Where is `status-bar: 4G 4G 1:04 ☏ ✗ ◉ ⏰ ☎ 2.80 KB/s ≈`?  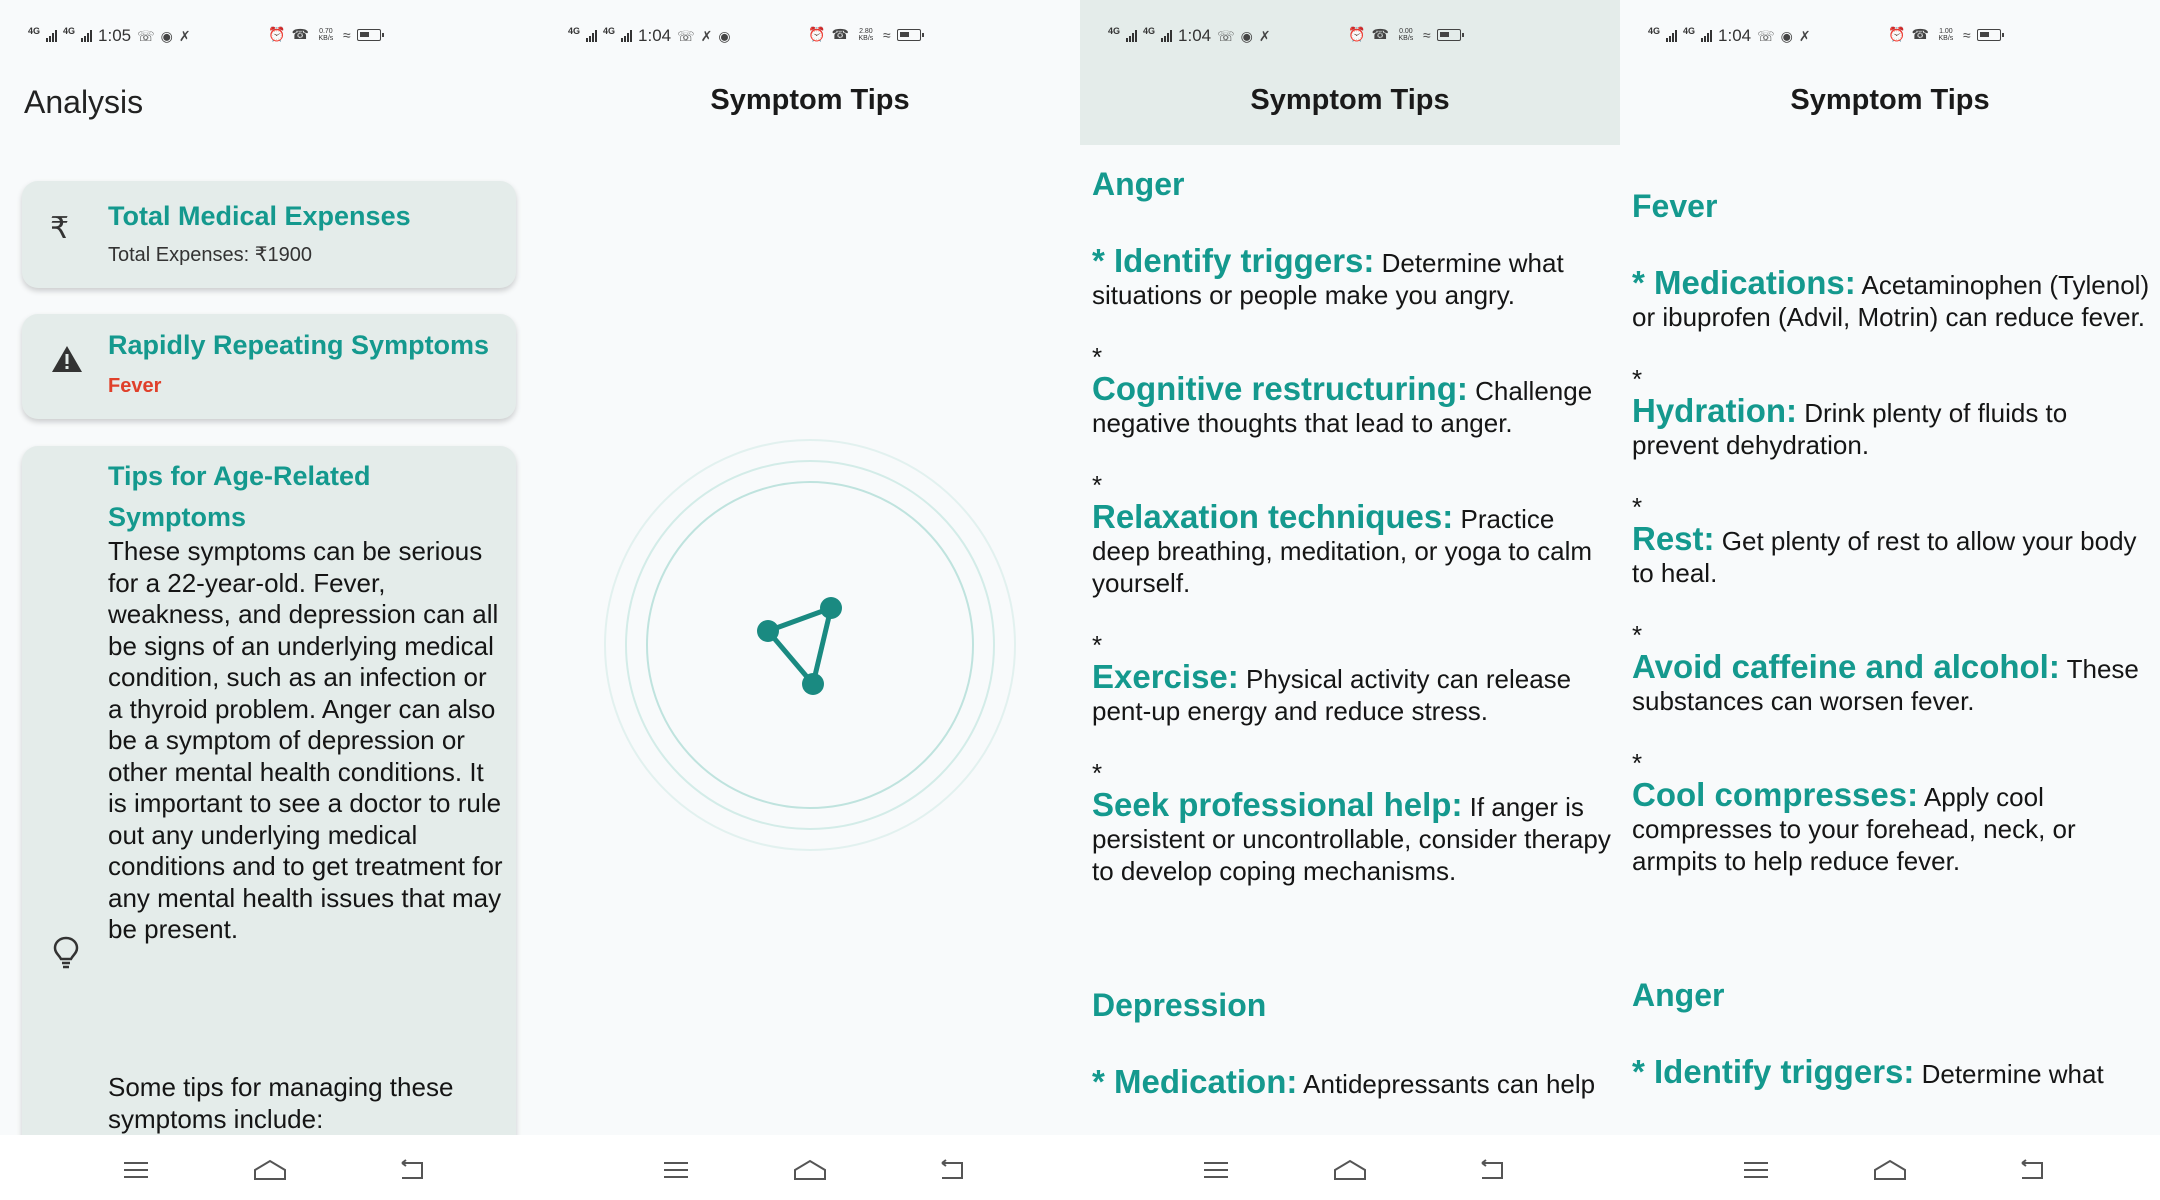 status-bar: 4G 4G 1:04 ☏ ✗ ◉ ⏰ ☎ 2.80 KB/s ≈ is located at coordinates (810, 35).